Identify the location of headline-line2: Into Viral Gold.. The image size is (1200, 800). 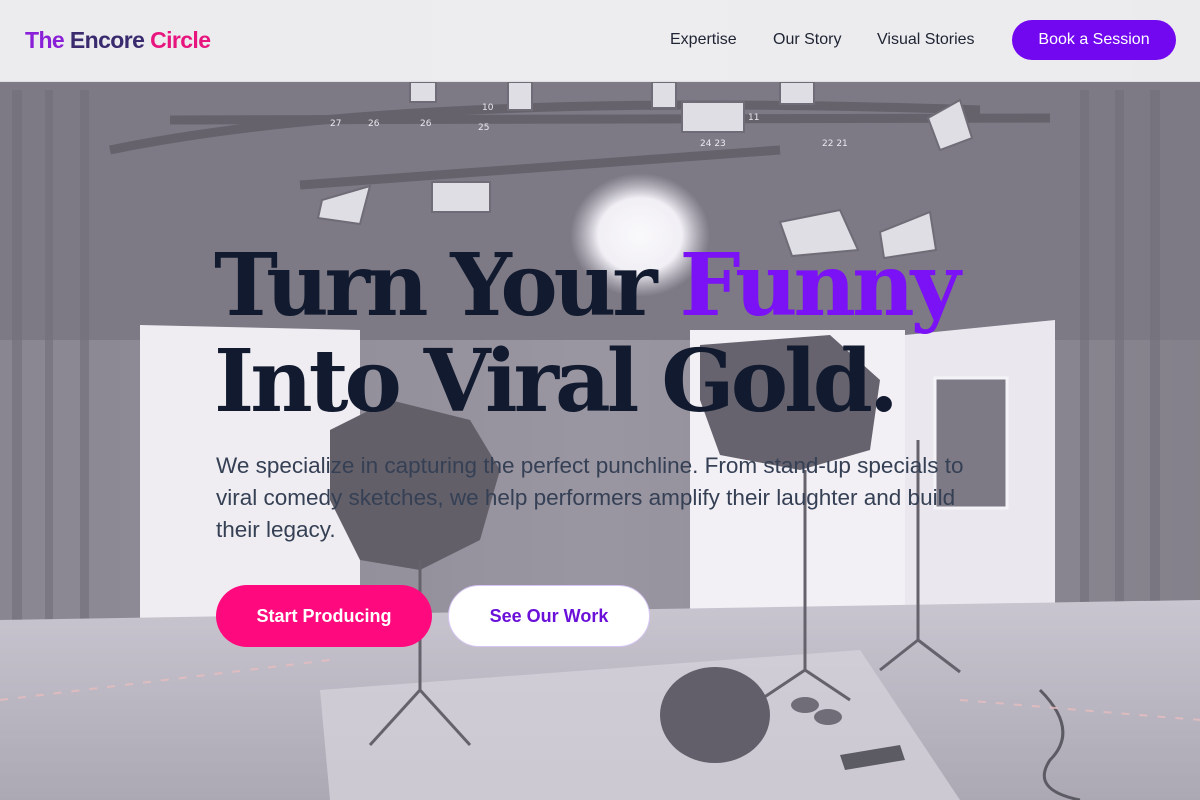
(556, 381).